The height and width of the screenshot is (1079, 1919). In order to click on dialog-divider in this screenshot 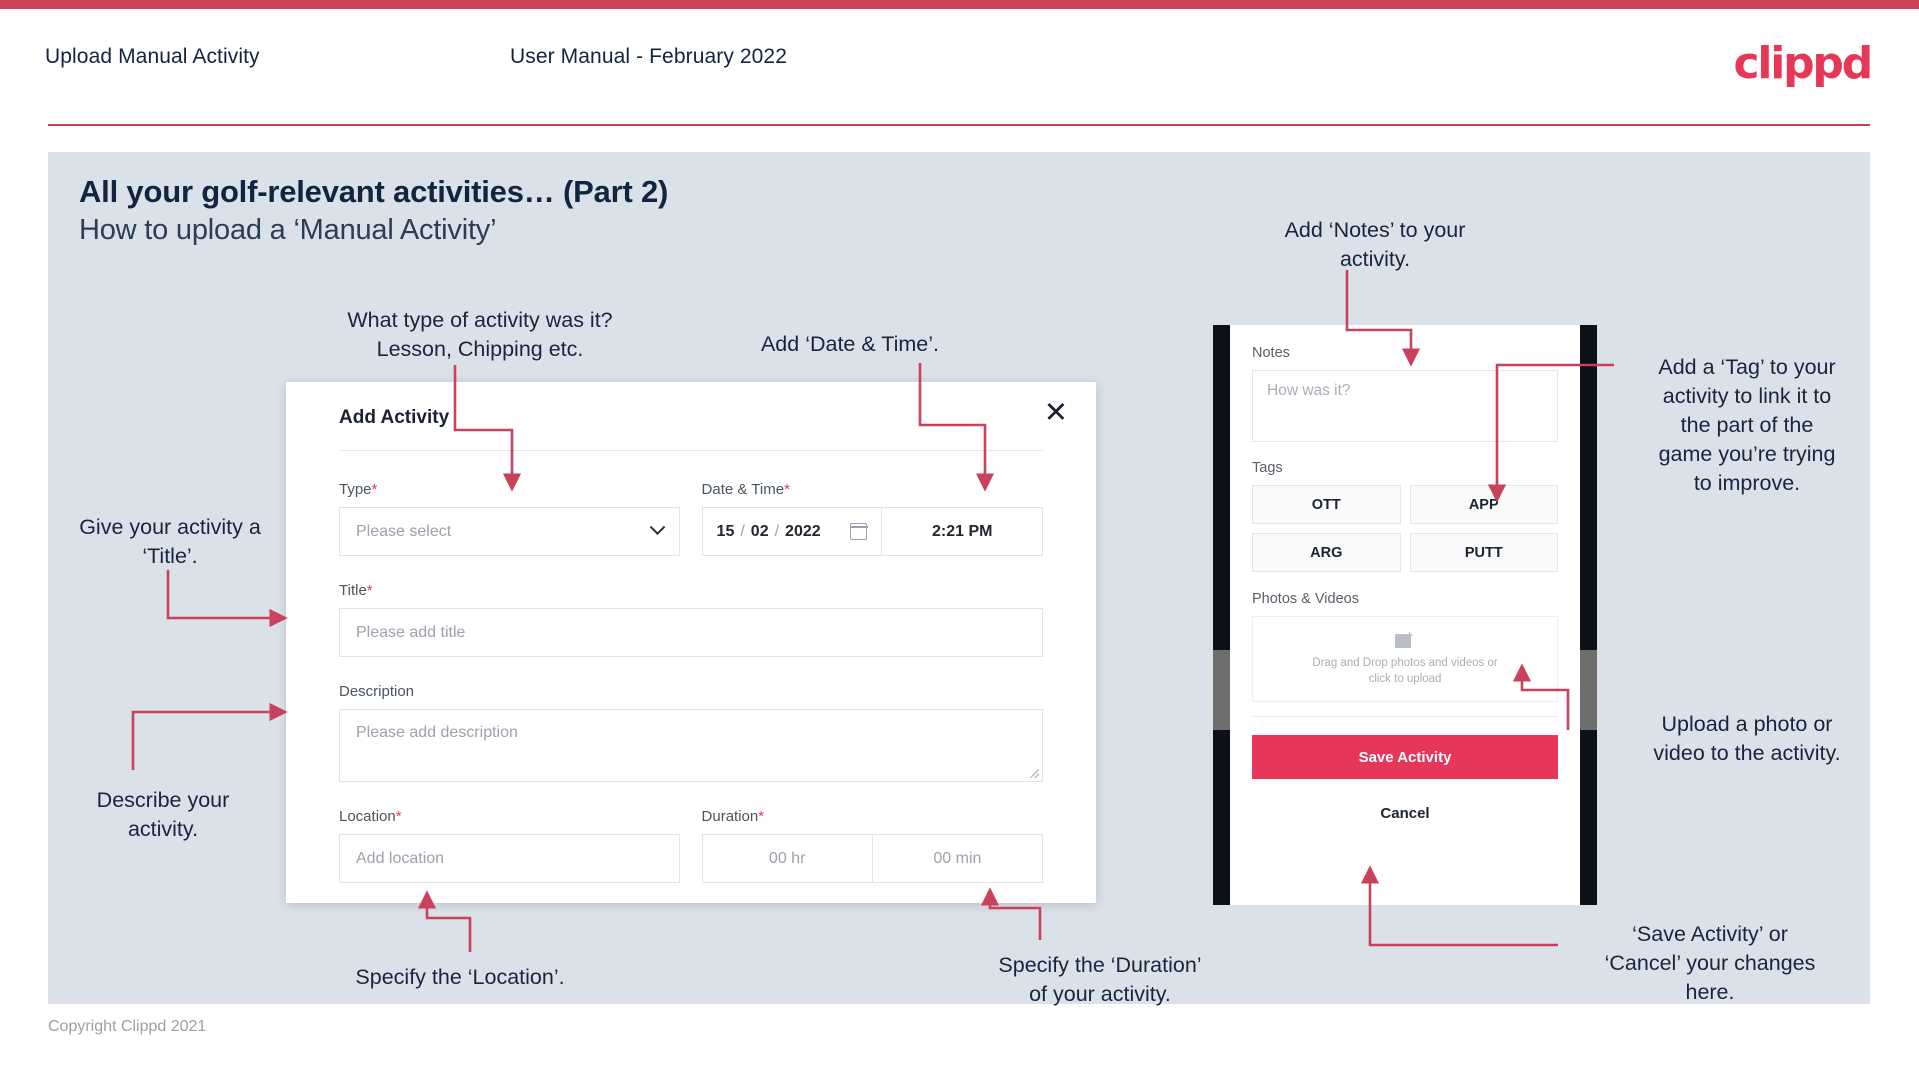, I will do `click(691, 450)`.